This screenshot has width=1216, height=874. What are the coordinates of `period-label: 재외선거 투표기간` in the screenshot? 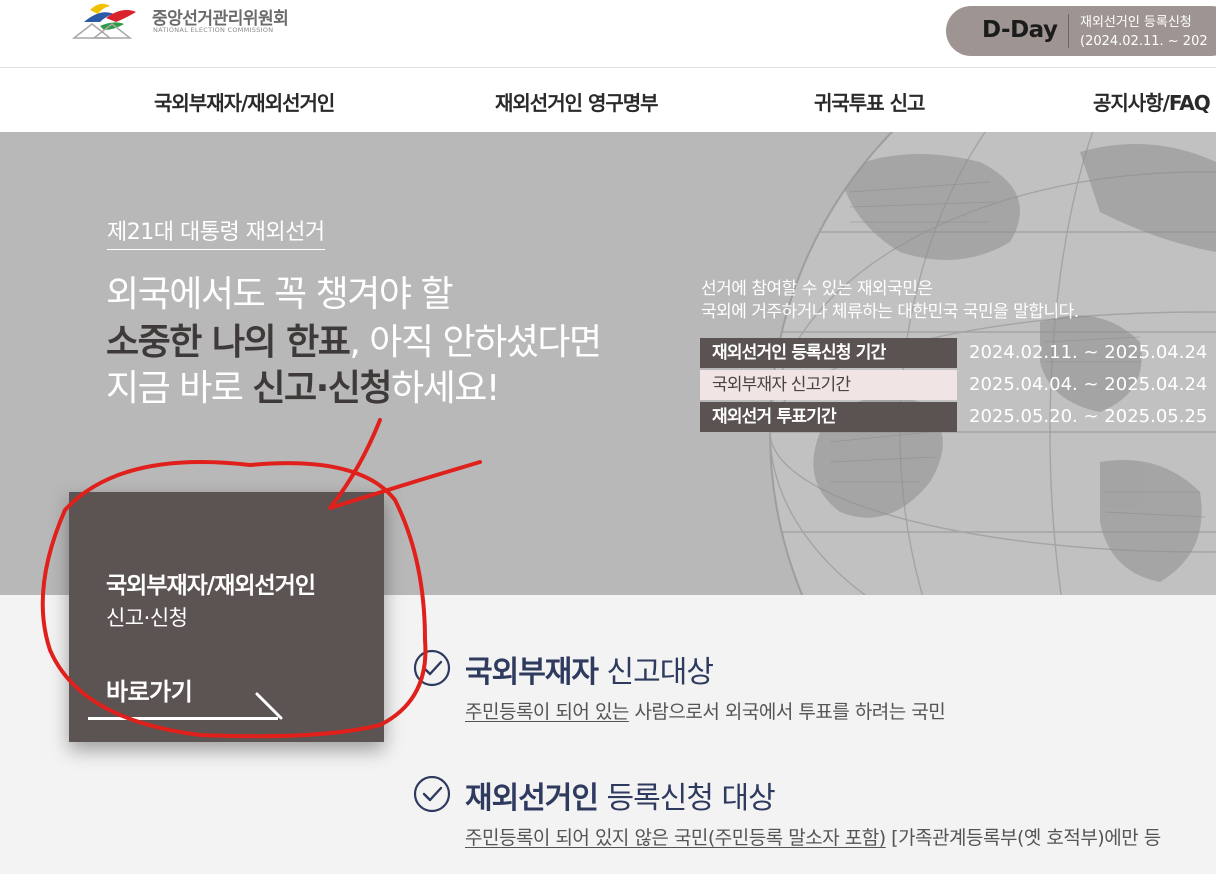 It's located at (828, 417).